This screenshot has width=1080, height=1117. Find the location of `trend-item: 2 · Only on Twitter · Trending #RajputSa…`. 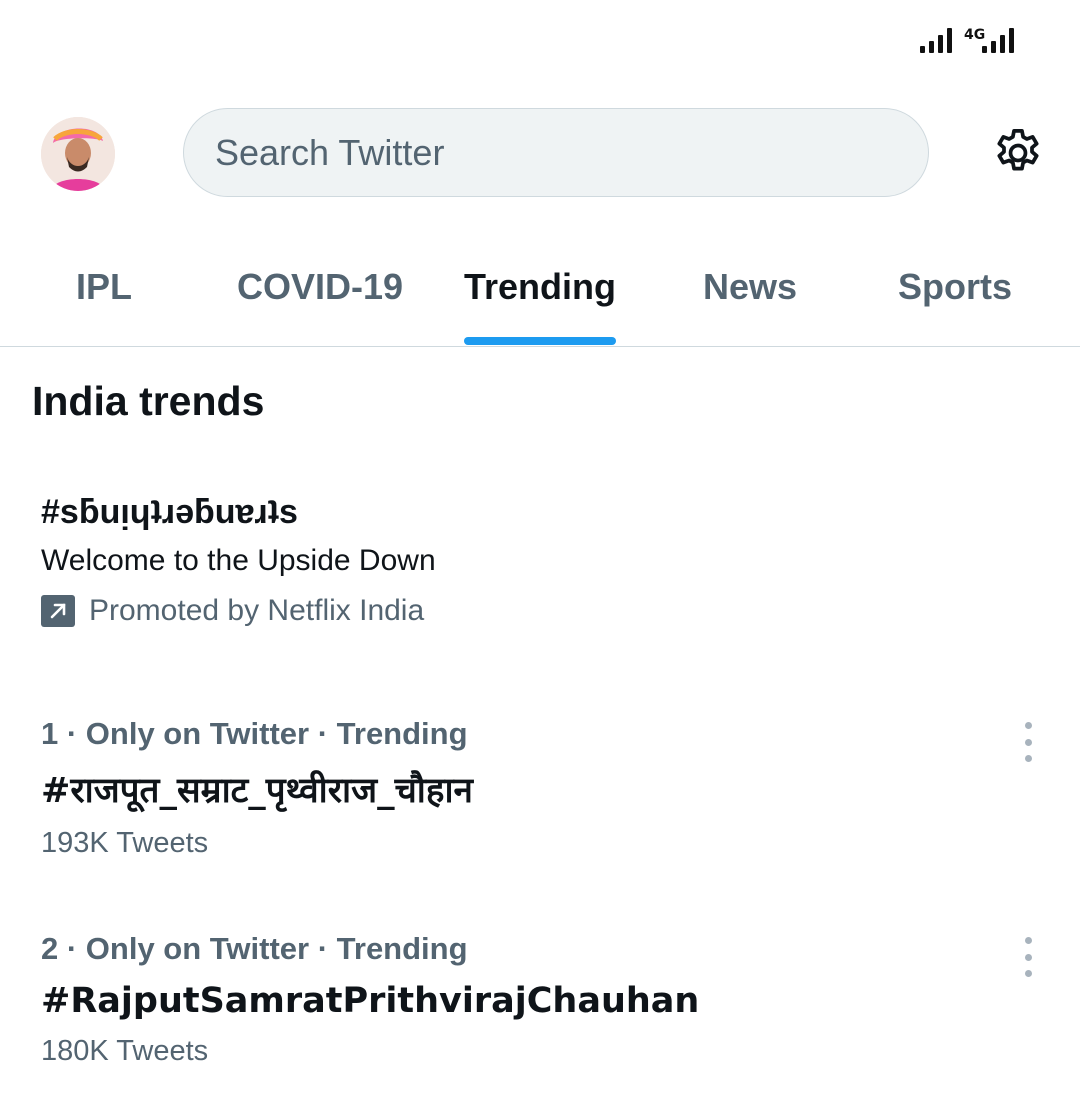

trend-item: 2 · Only on Twitter · Trending #RajputSa… is located at coordinates (541, 999).